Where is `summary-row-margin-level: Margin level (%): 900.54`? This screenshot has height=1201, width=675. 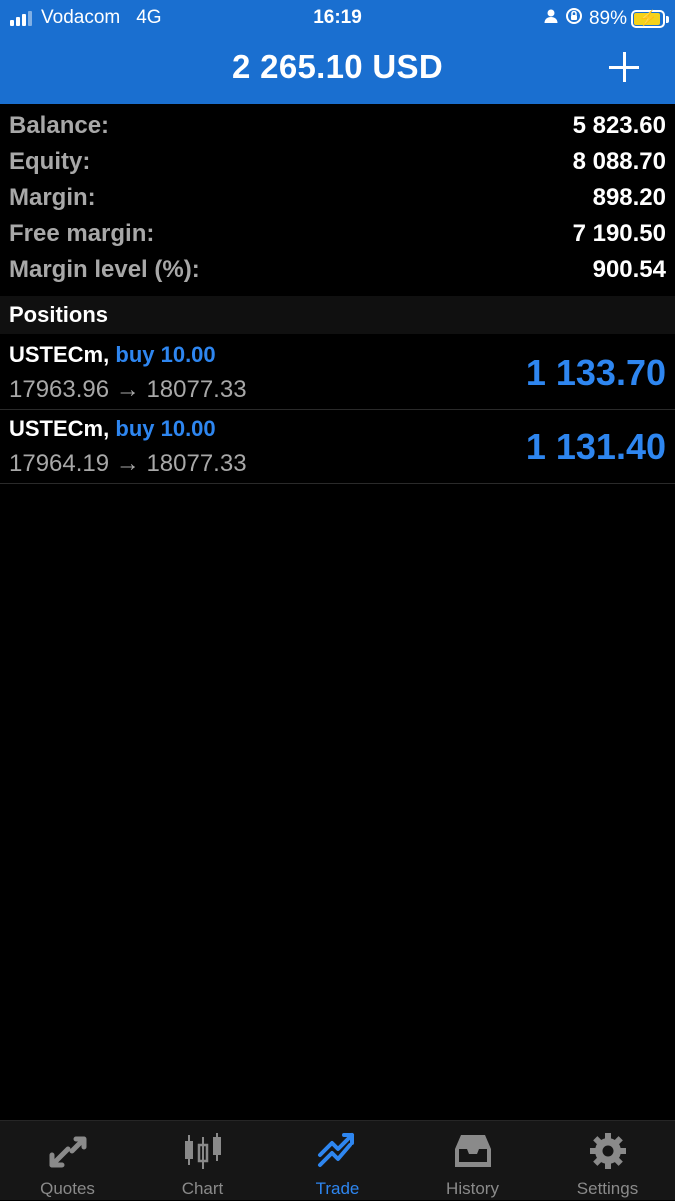 summary-row-margin-level: Margin level (%): 900.54 is located at coordinates (337, 270).